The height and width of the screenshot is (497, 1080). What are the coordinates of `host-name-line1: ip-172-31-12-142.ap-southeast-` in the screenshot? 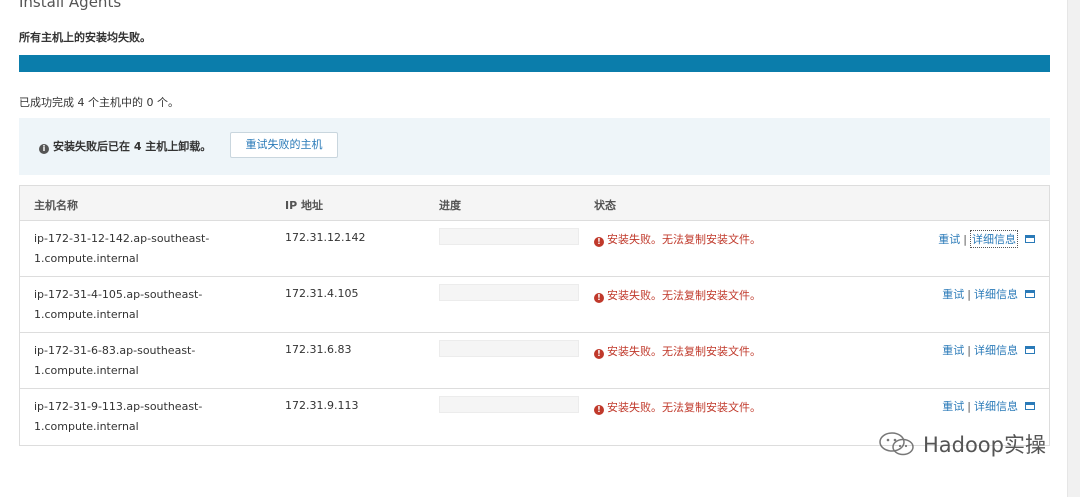 It's located at (122, 238).